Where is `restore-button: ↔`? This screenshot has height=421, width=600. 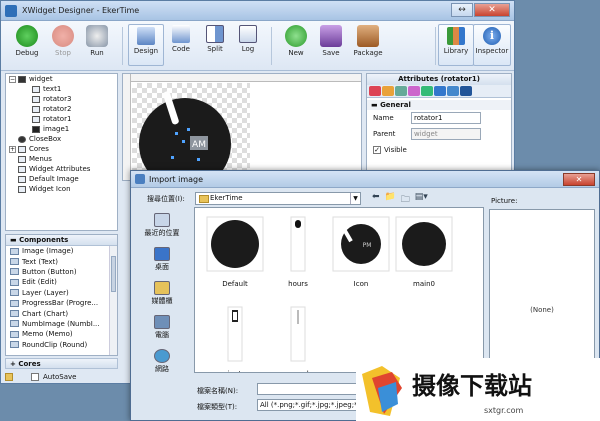
restore-button: ↔ is located at coordinates (462, 10).